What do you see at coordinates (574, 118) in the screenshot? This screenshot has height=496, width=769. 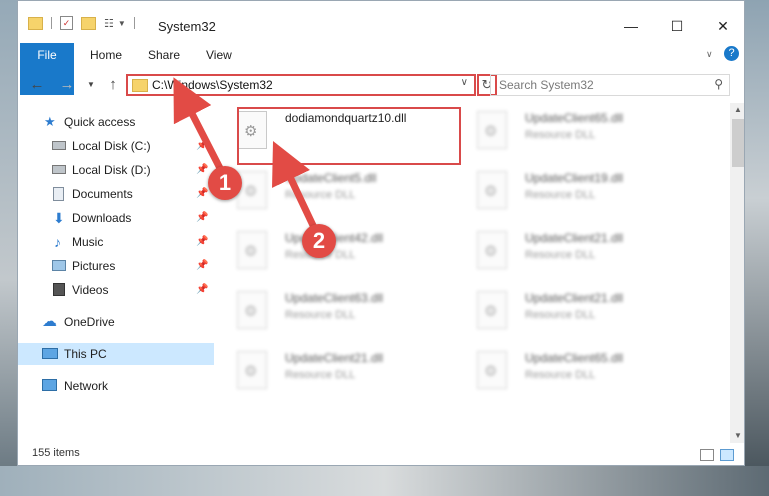 I see `file-name: UpdateClient65.dll` at bounding box center [574, 118].